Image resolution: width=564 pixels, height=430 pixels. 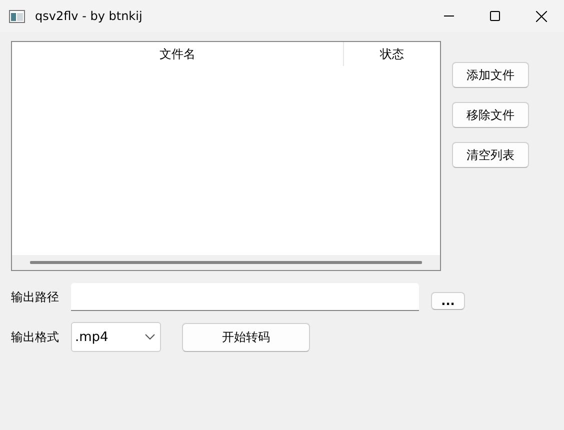 I want to click on path-label: 输出路径, so click(x=35, y=297).